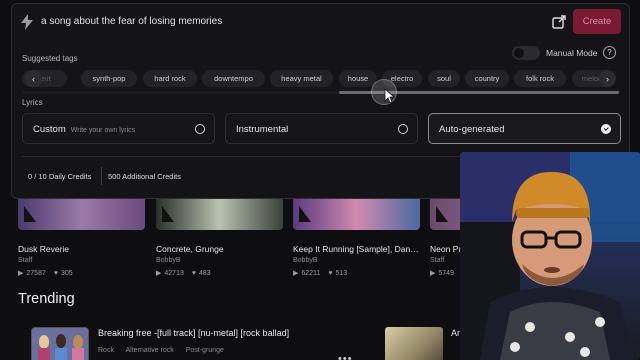 The width and height of the screenshot is (640, 360). Describe the element at coordinates (103, 130) in the screenshot. I see `option-hint: Write your own lyrics` at that location.